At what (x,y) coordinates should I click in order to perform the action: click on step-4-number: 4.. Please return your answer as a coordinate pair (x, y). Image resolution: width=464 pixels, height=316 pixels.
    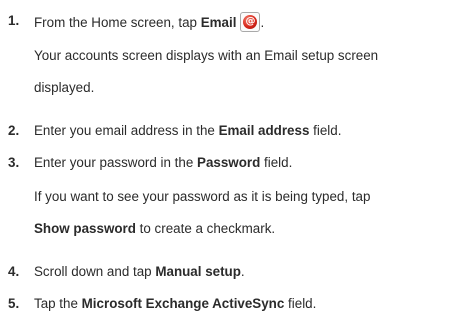
    Looking at the image, I should click on (14, 271).